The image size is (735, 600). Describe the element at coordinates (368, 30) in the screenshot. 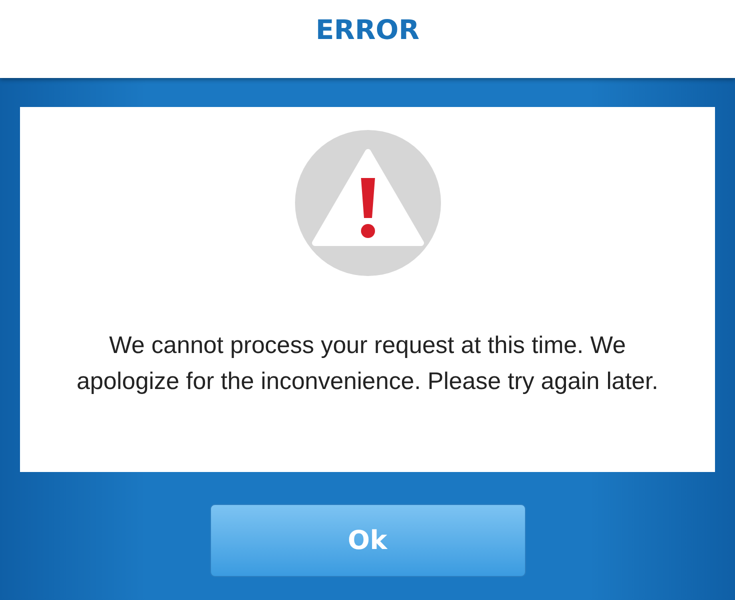

I see `page-title: ERROR` at that location.